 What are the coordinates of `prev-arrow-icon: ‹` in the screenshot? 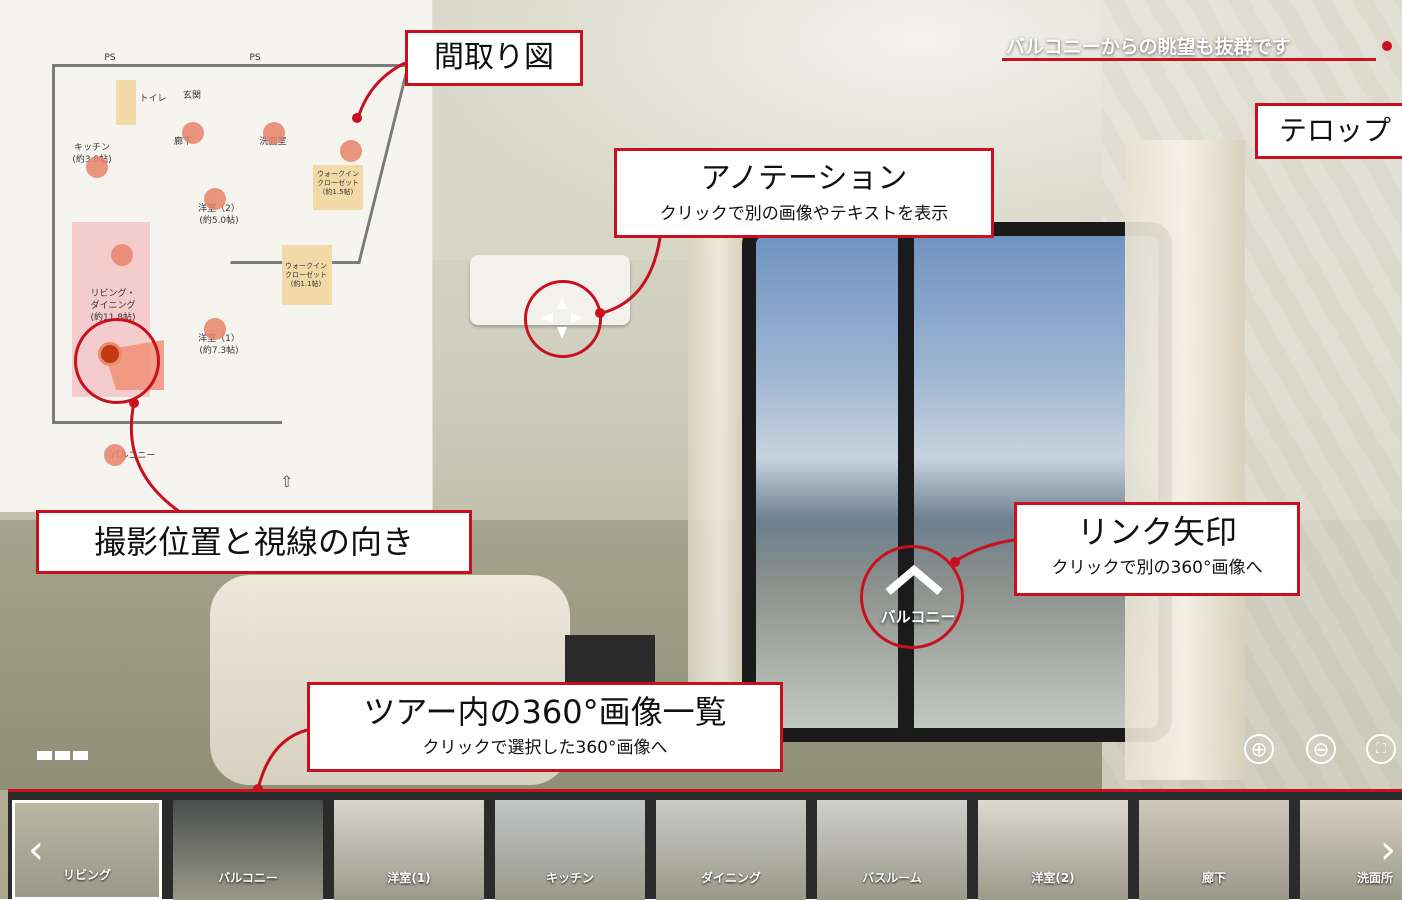 It's located at (36, 850).